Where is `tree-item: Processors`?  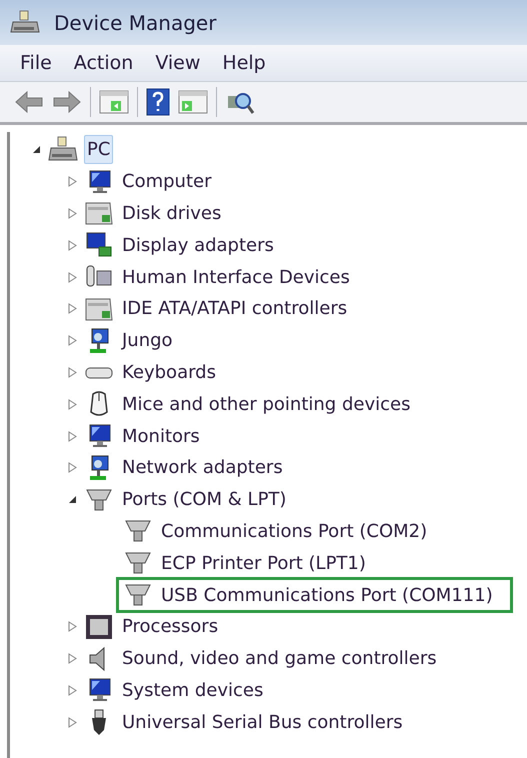
tree-item: Processors is located at coordinates (170, 626).